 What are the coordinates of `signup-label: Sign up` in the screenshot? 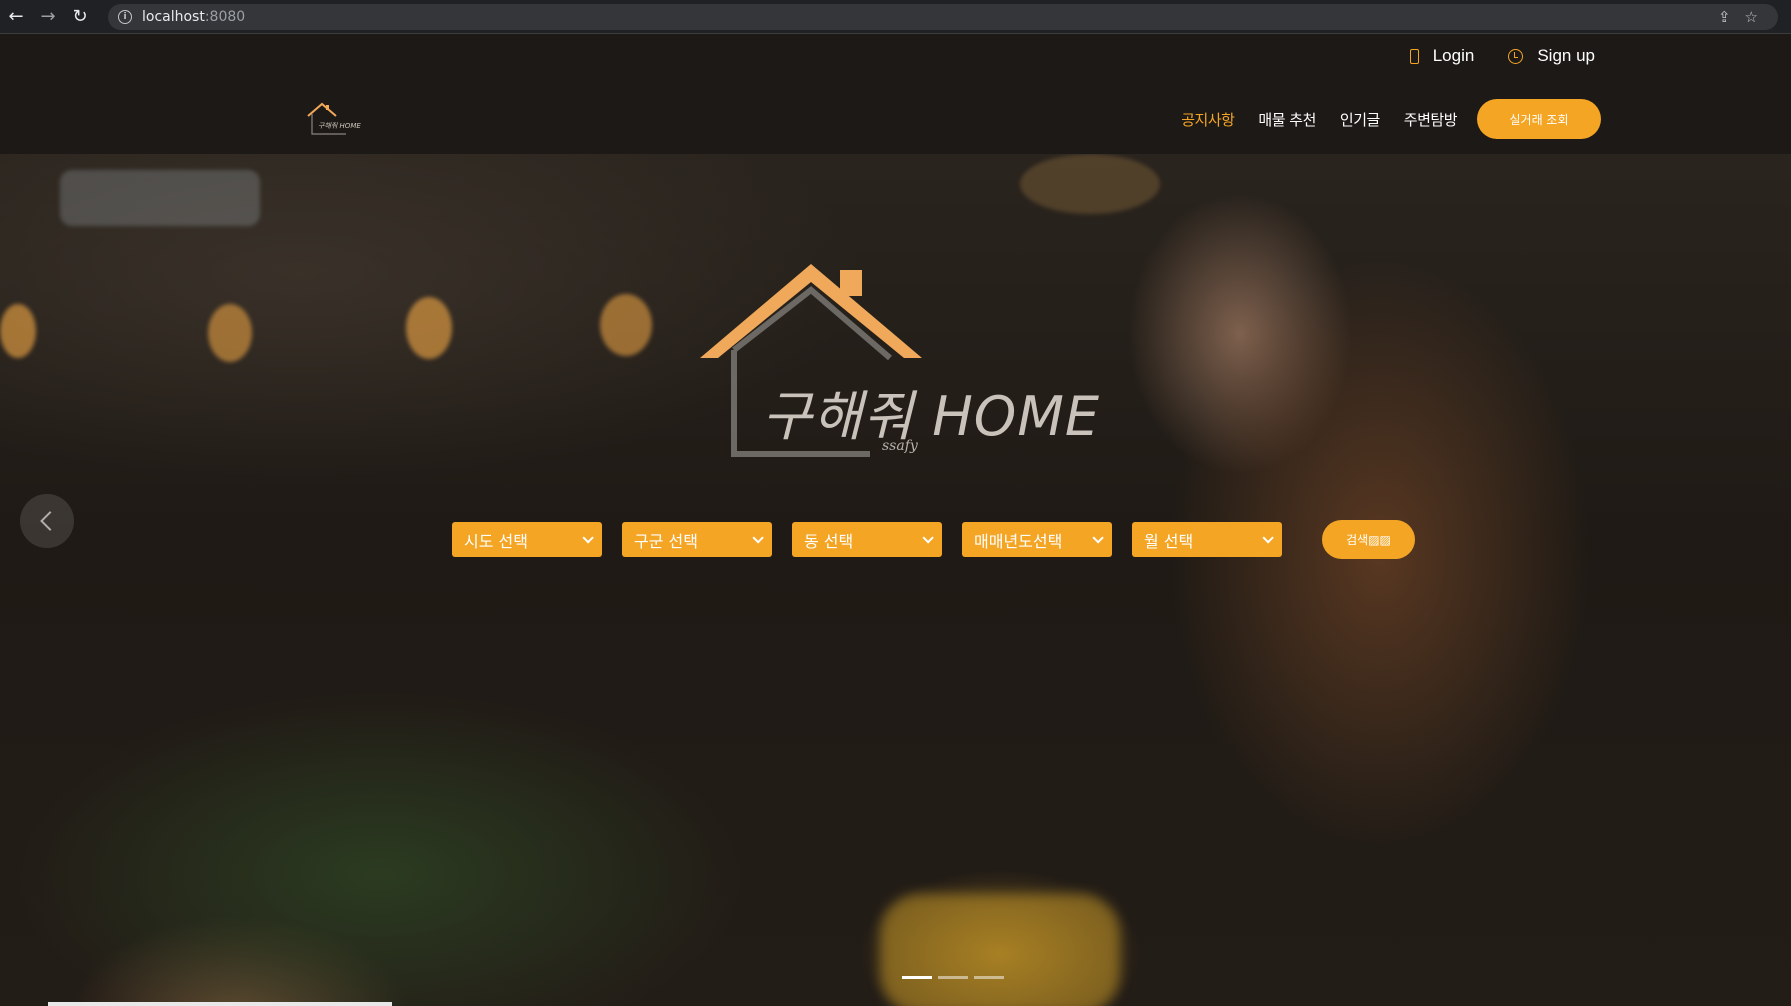 It's located at (1566, 55).